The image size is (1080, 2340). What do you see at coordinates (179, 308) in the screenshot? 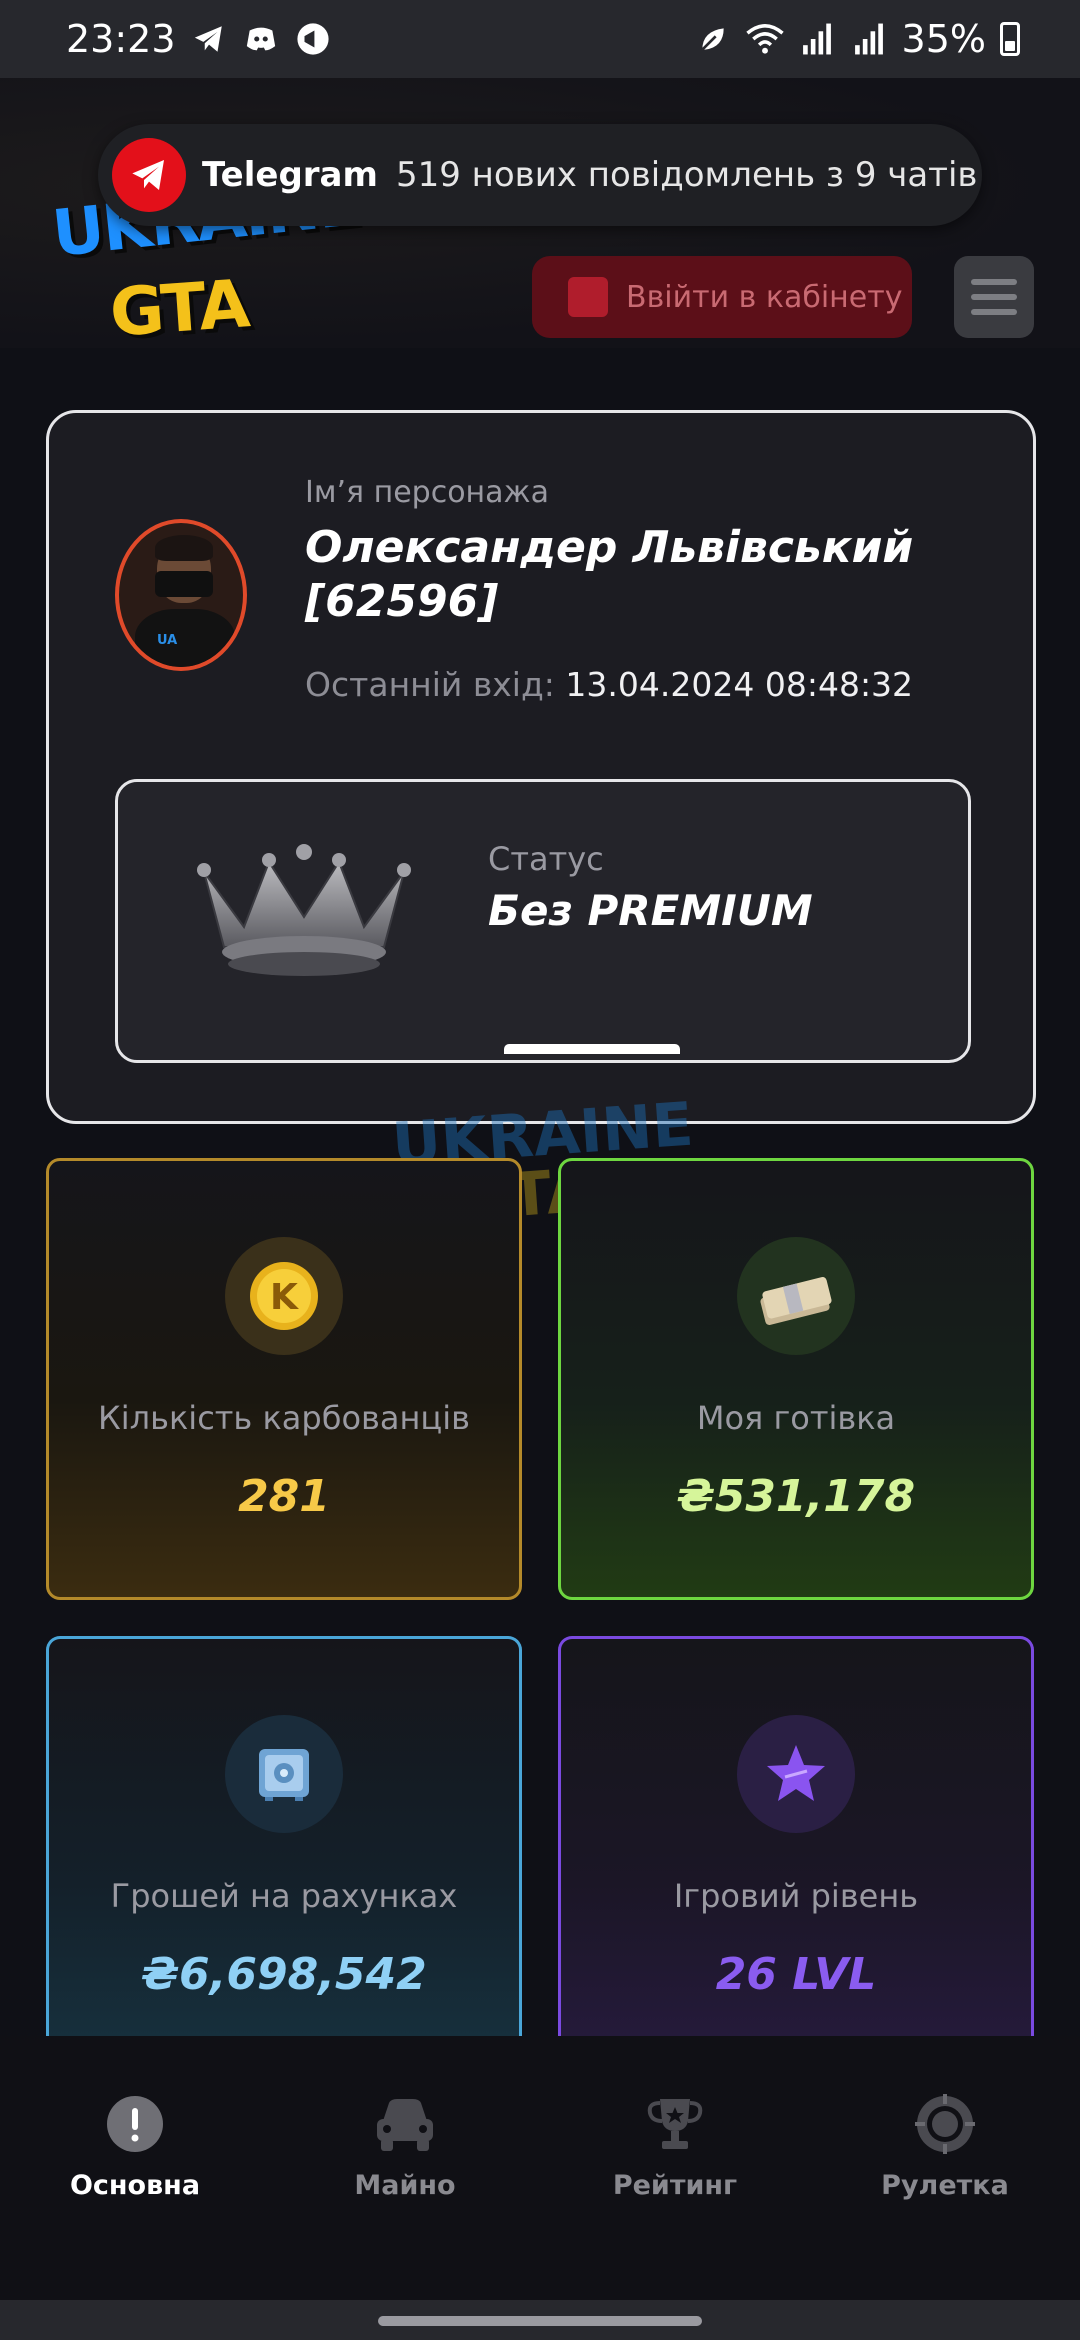
I see `logo-line-2: GTA` at bounding box center [179, 308].